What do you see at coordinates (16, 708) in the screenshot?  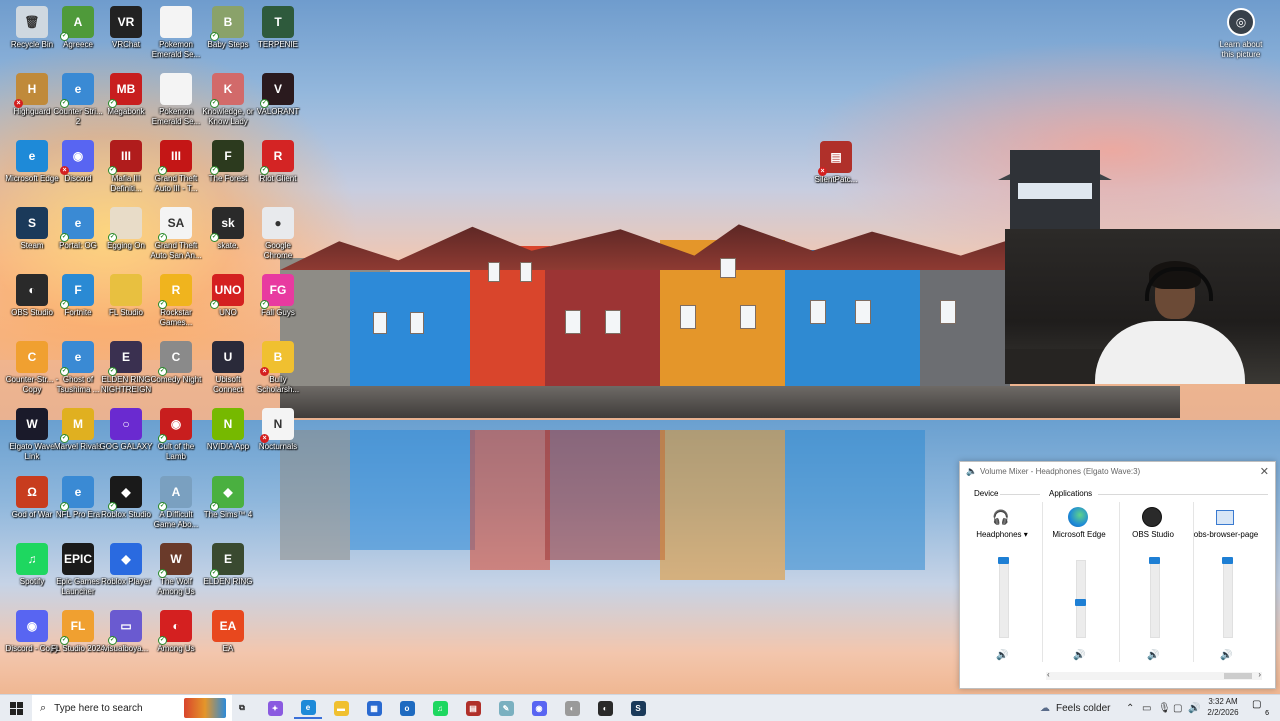 I see `start-button` at bounding box center [16, 708].